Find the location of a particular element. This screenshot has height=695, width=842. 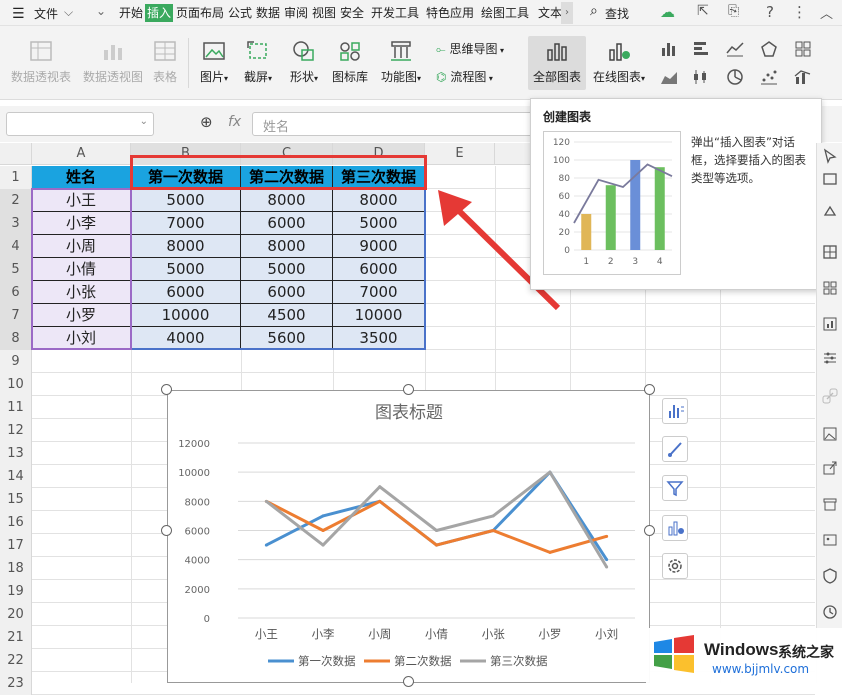

row-header-8: 8 is located at coordinates (16, 338).